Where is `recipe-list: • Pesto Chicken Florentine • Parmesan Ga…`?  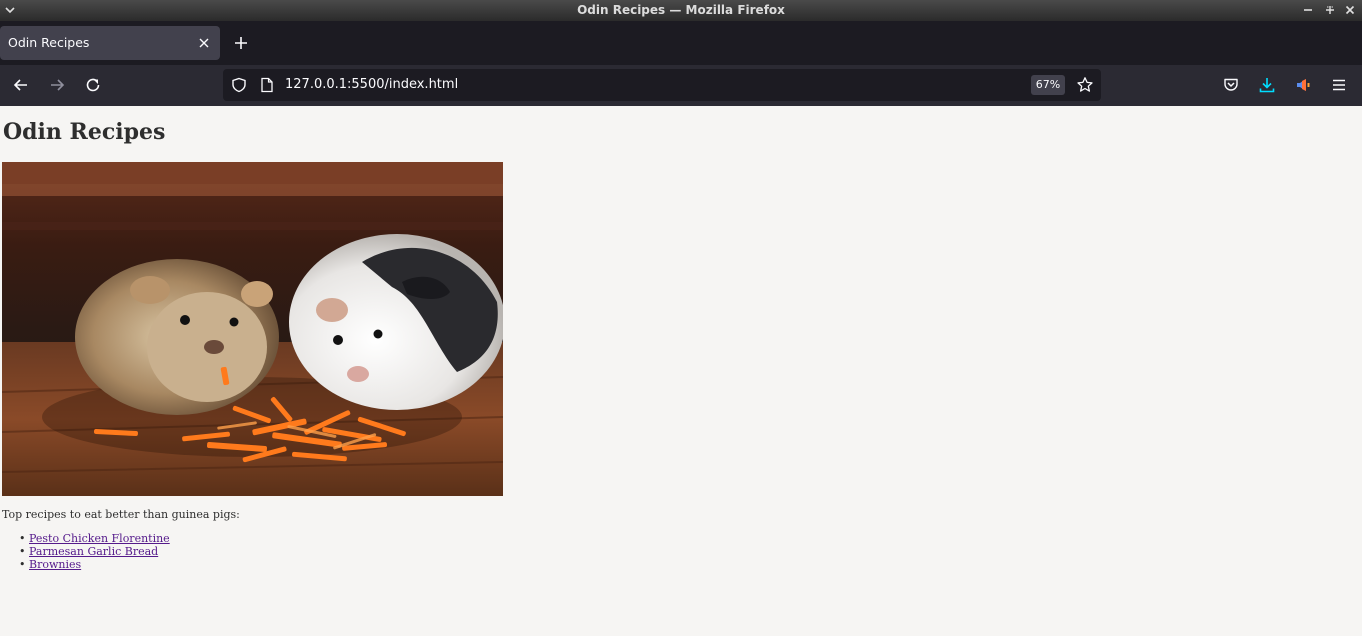
recipe-list: • Pesto Chicken Florentine • Parmesan Ga… is located at coordinates (94, 551).